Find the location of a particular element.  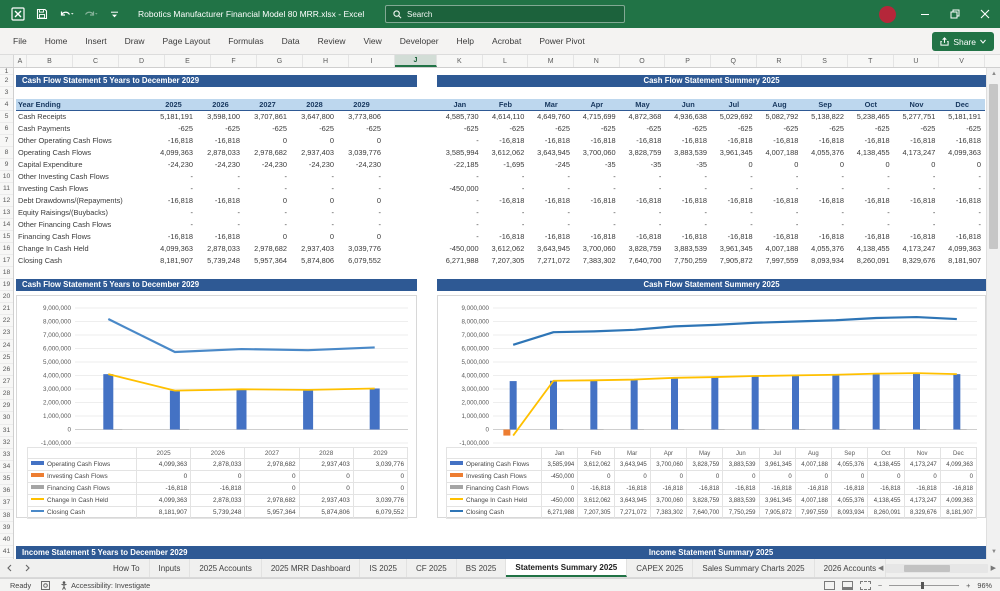

row-label: Cash Payments is located at coordinates (83, 129).